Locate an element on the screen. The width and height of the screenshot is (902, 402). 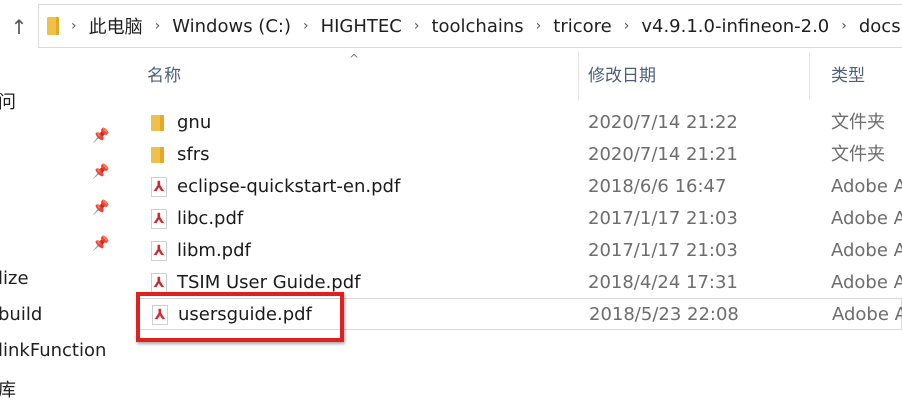
file-date: 2018/6/6 16:47 is located at coordinates (657, 186).